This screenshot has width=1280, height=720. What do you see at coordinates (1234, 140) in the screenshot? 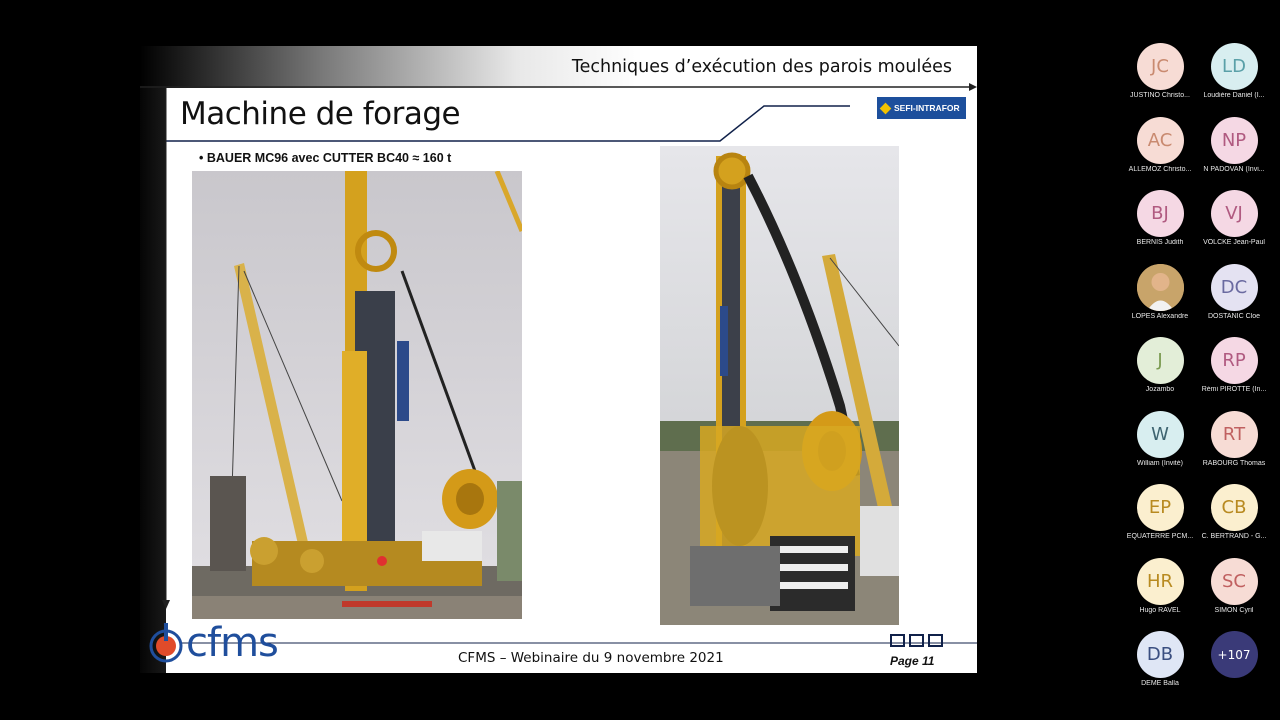
I see `participant-avatar: NP` at bounding box center [1234, 140].